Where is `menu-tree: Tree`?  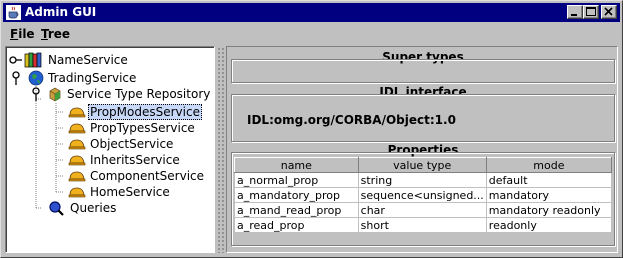 menu-tree: Tree is located at coordinates (55, 34).